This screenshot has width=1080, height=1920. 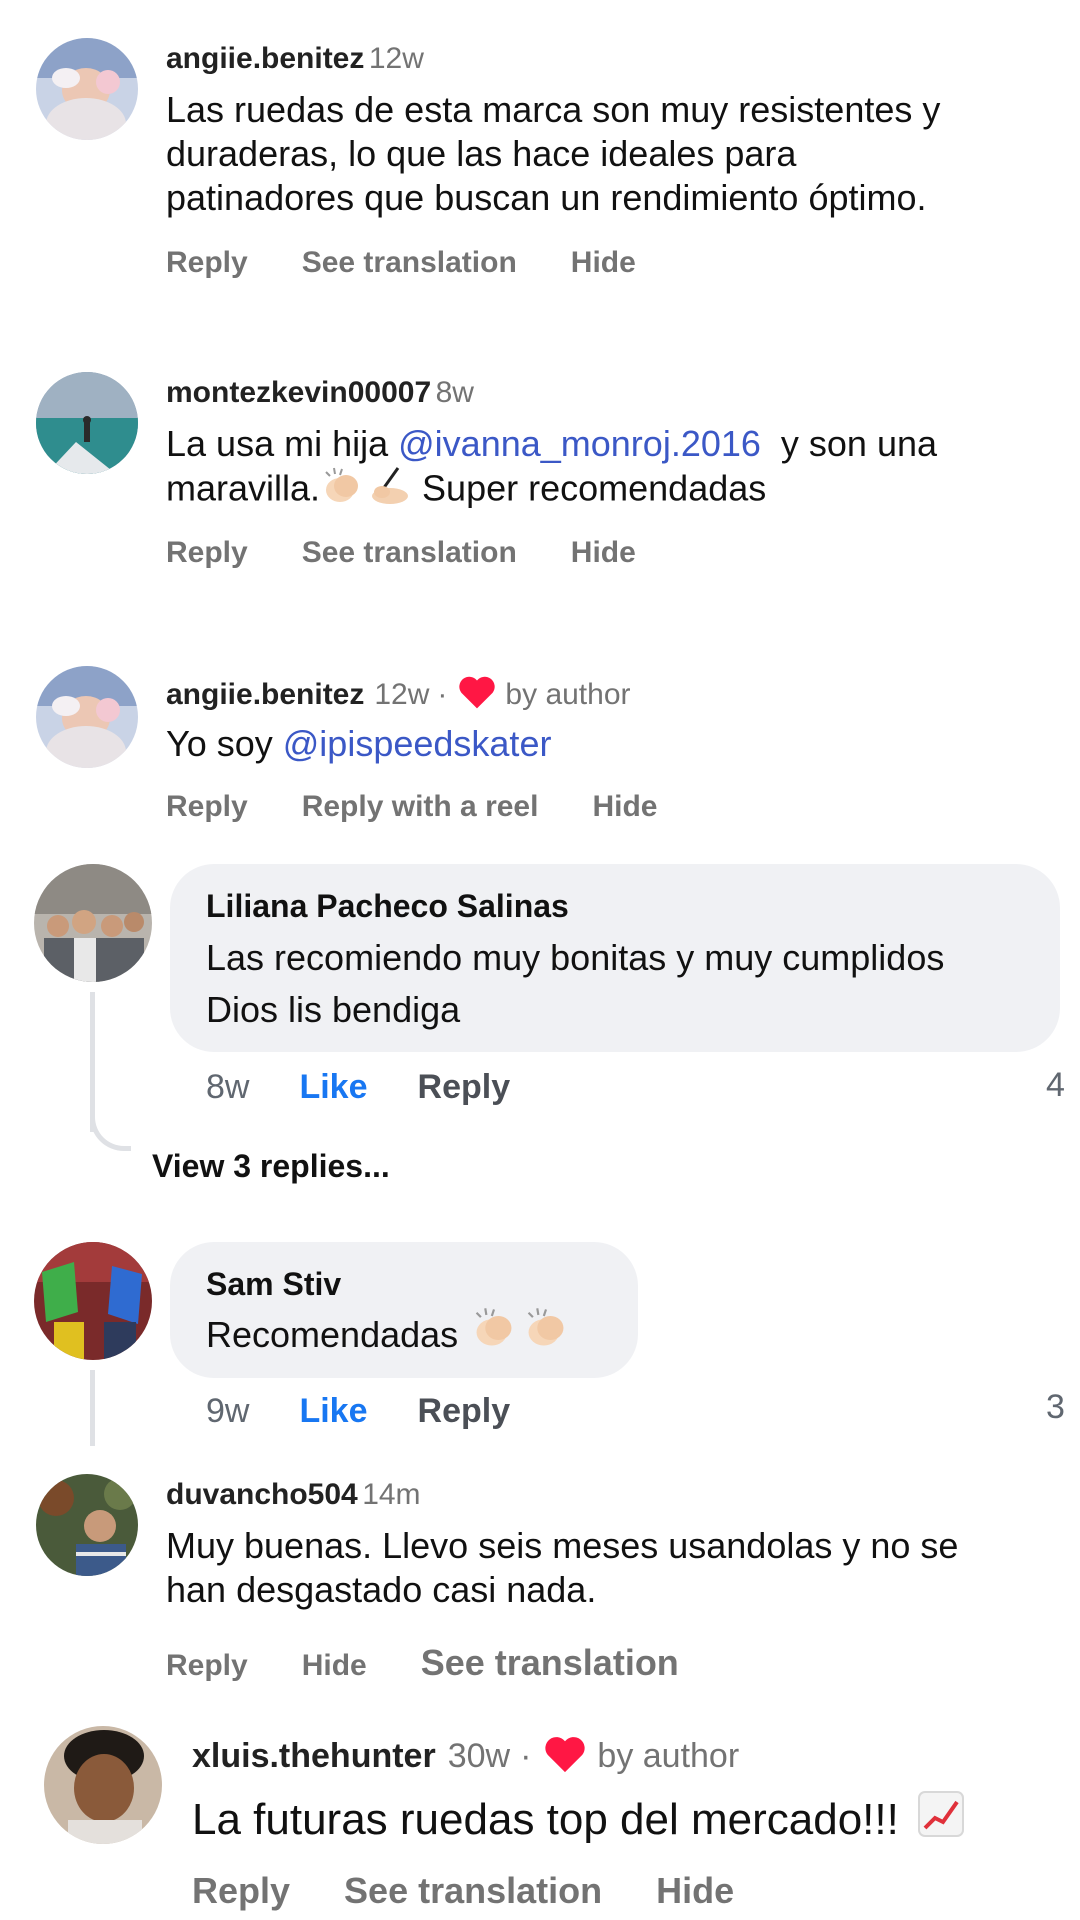 I want to click on comment-text-segment: maravilla., so click(x=243, y=488).